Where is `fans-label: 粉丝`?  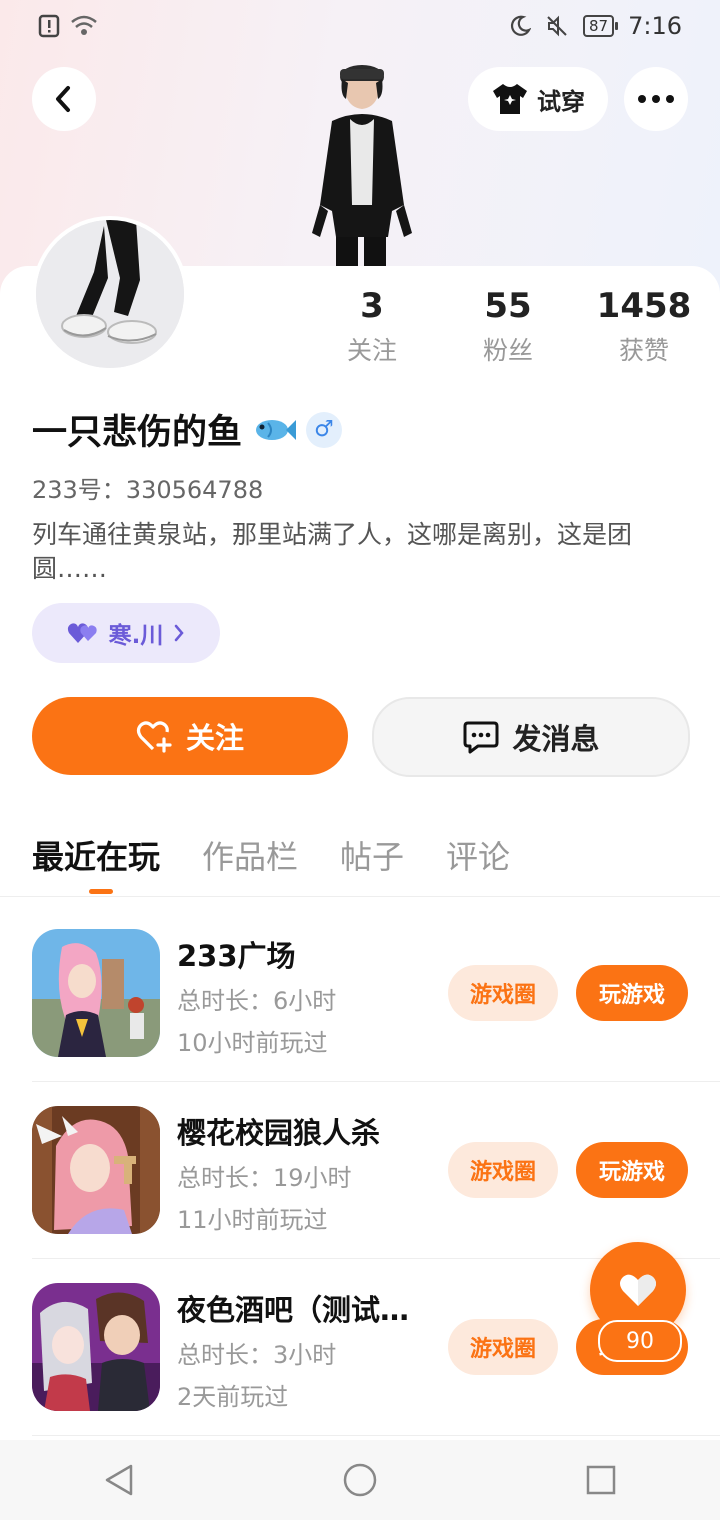 fans-label: 粉丝 is located at coordinates (507, 350).